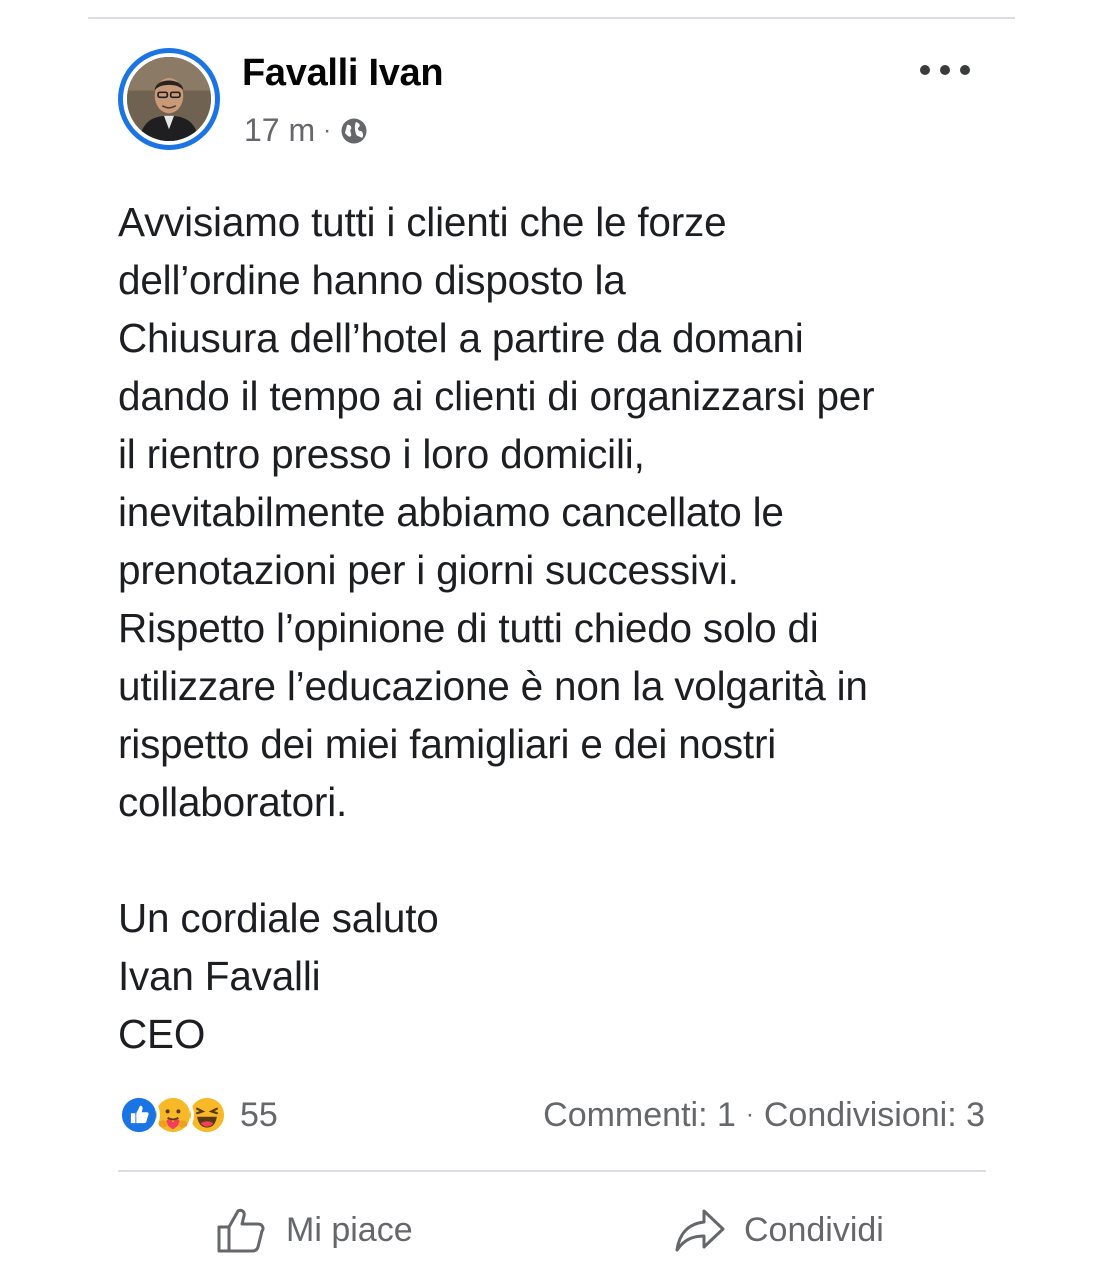 The image size is (1103, 1280). Describe the element at coordinates (639, 1115) in the screenshot. I see `comments-count: Commenti: 1` at that location.